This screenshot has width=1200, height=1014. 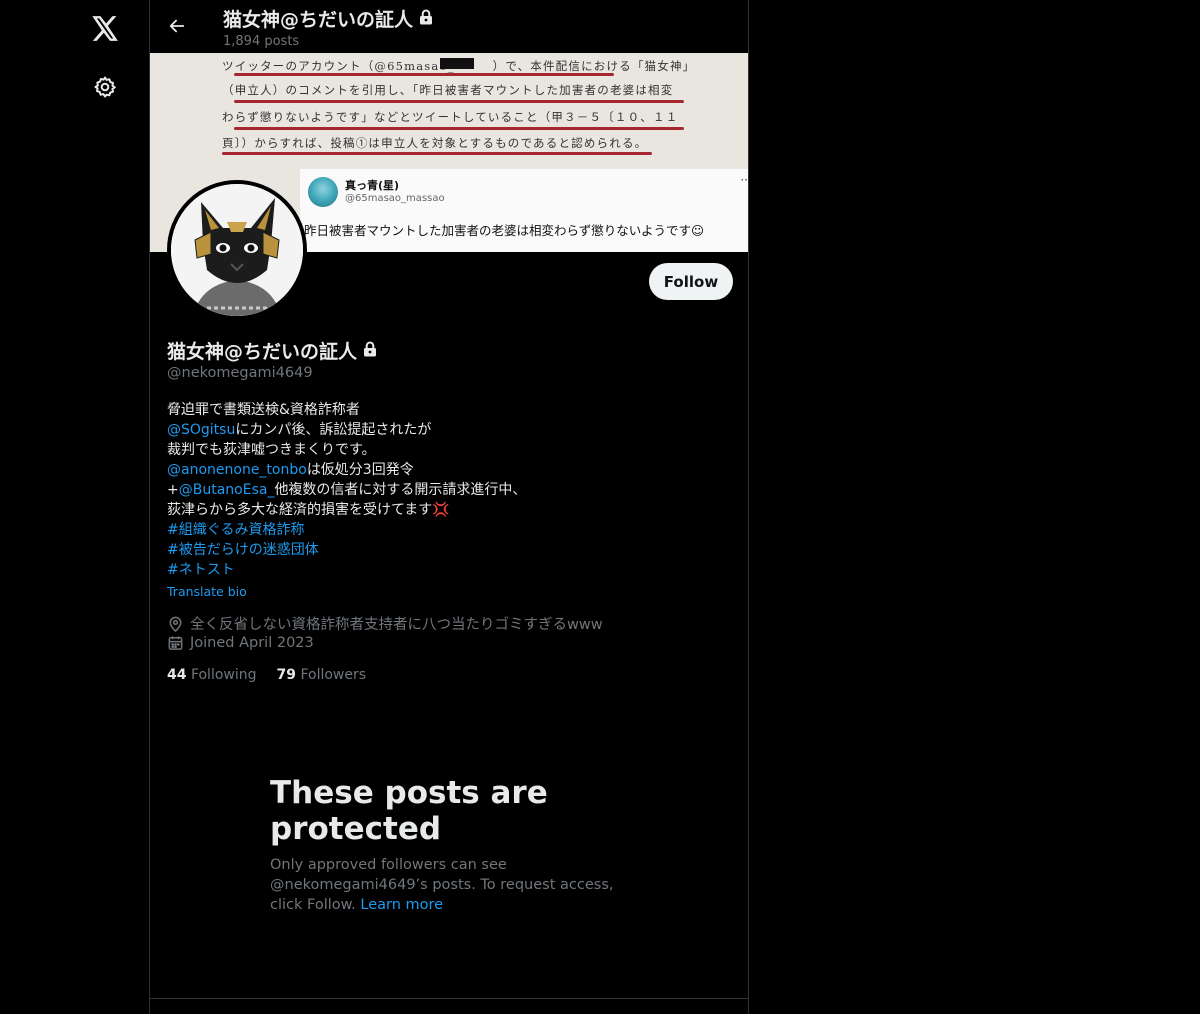 I want to click on bio-text: は仮処分3回発令, so click(x=360, y=470).